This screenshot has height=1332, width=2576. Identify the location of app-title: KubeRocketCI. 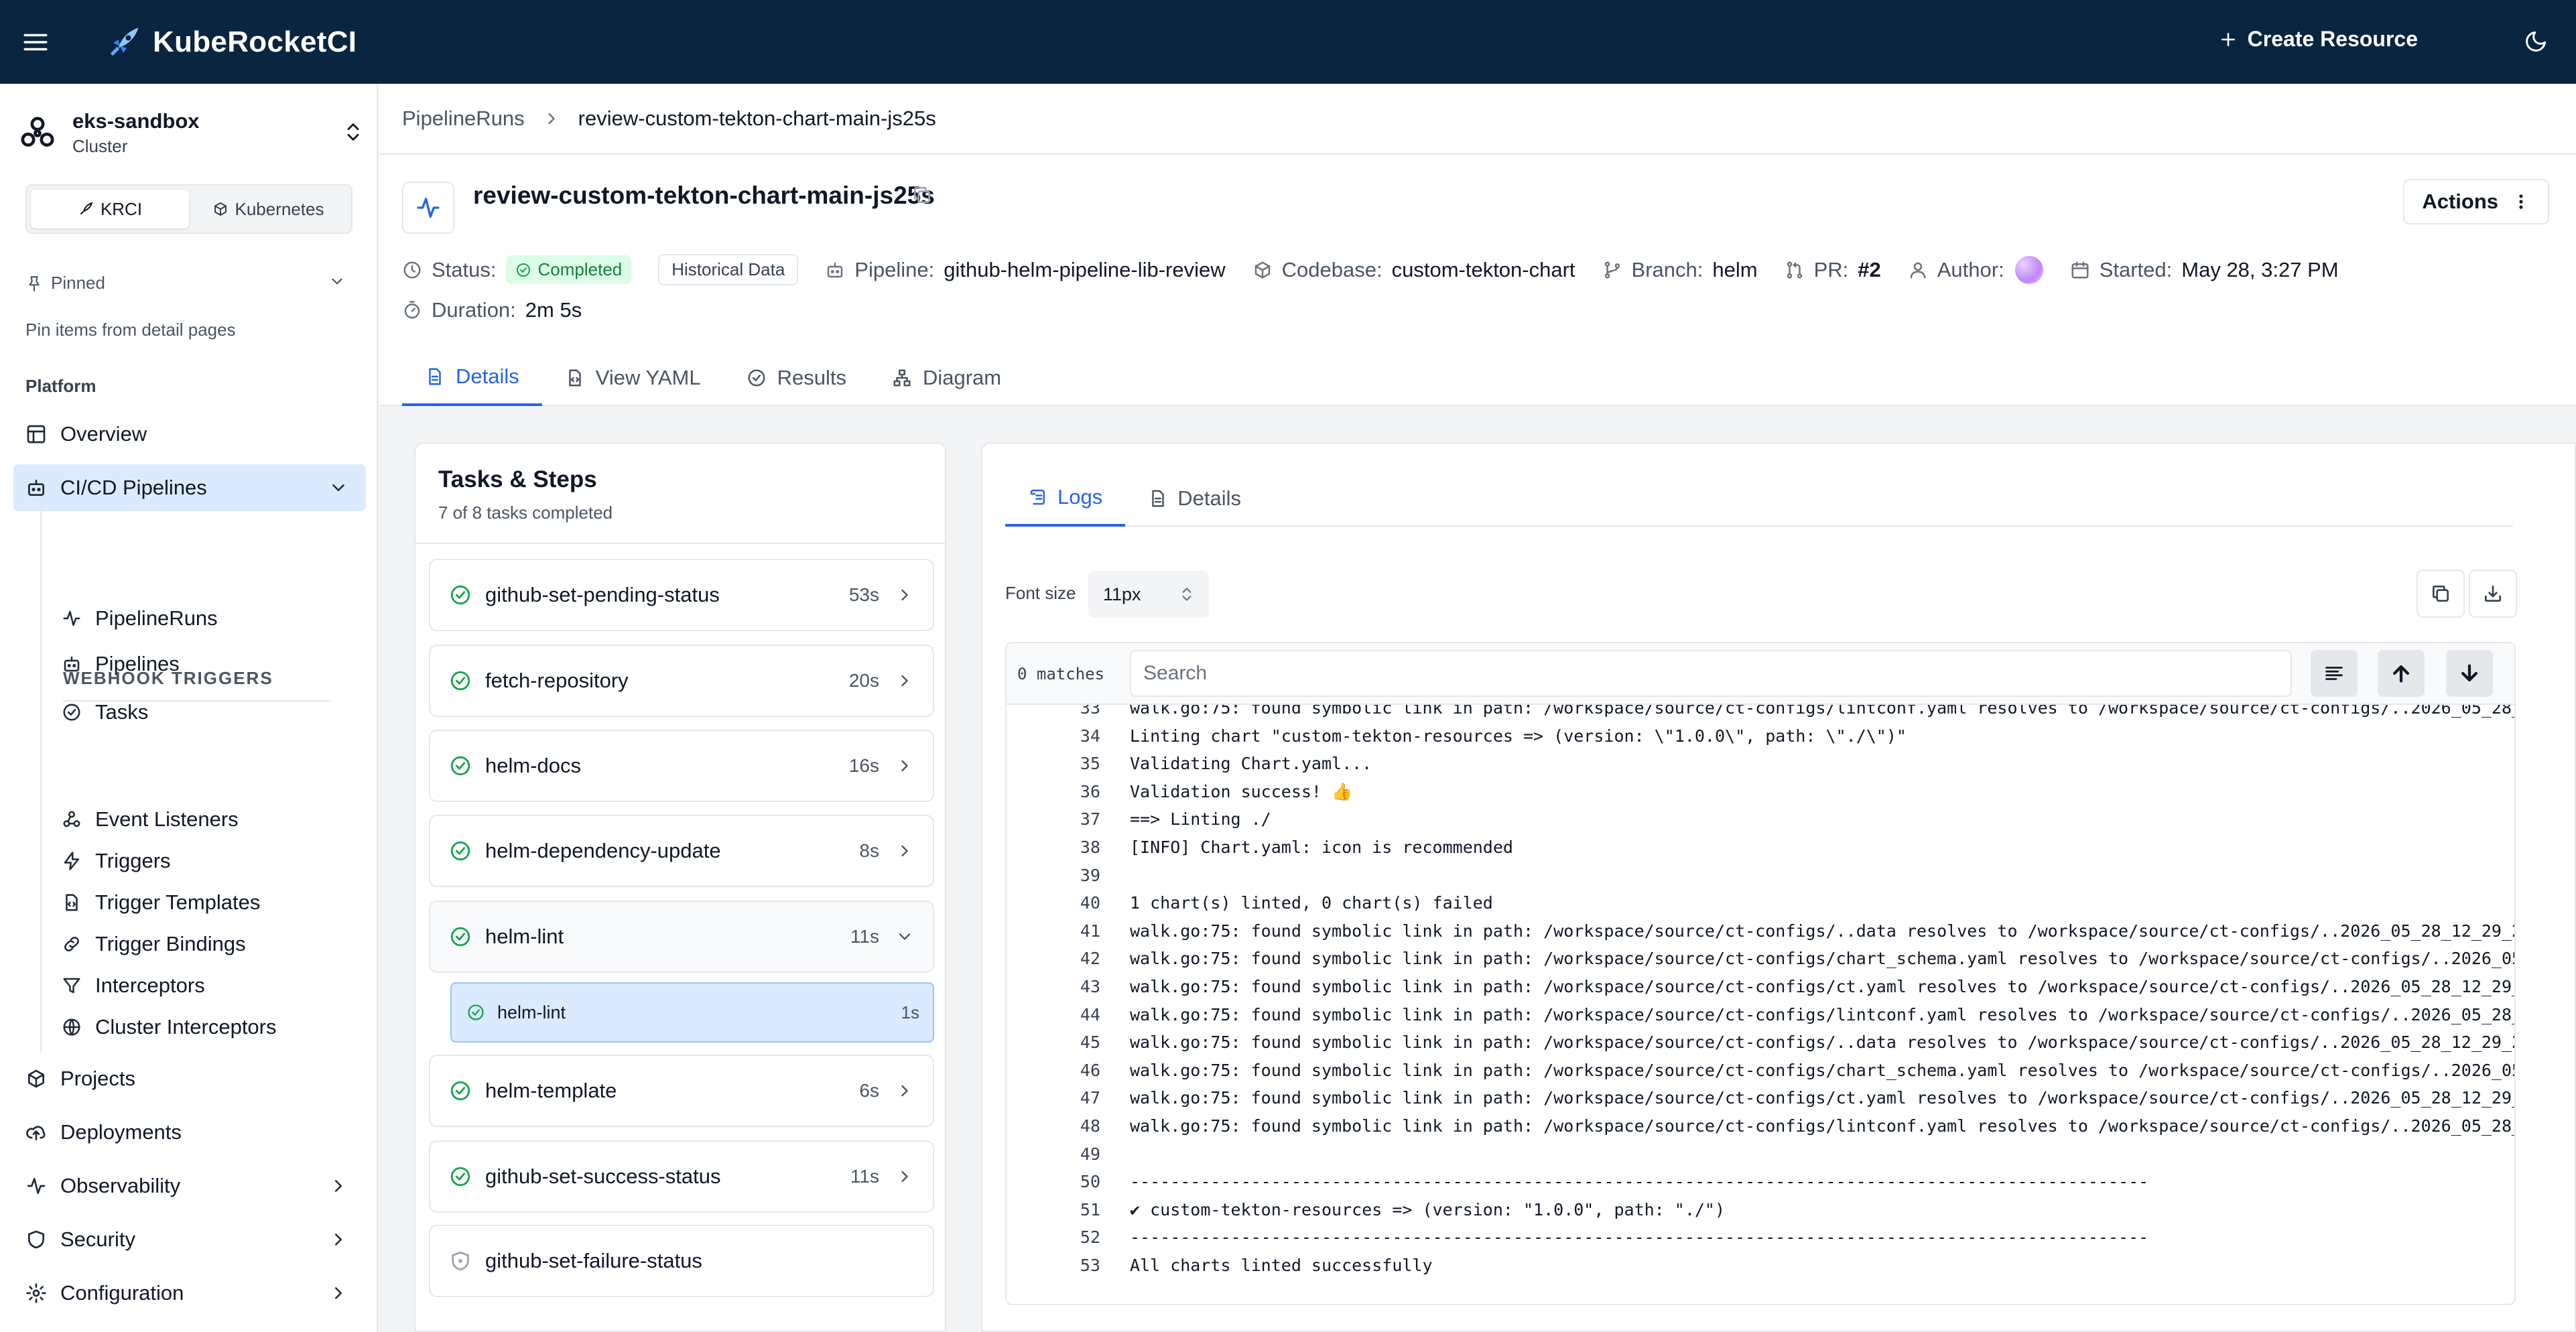
(255, 42).